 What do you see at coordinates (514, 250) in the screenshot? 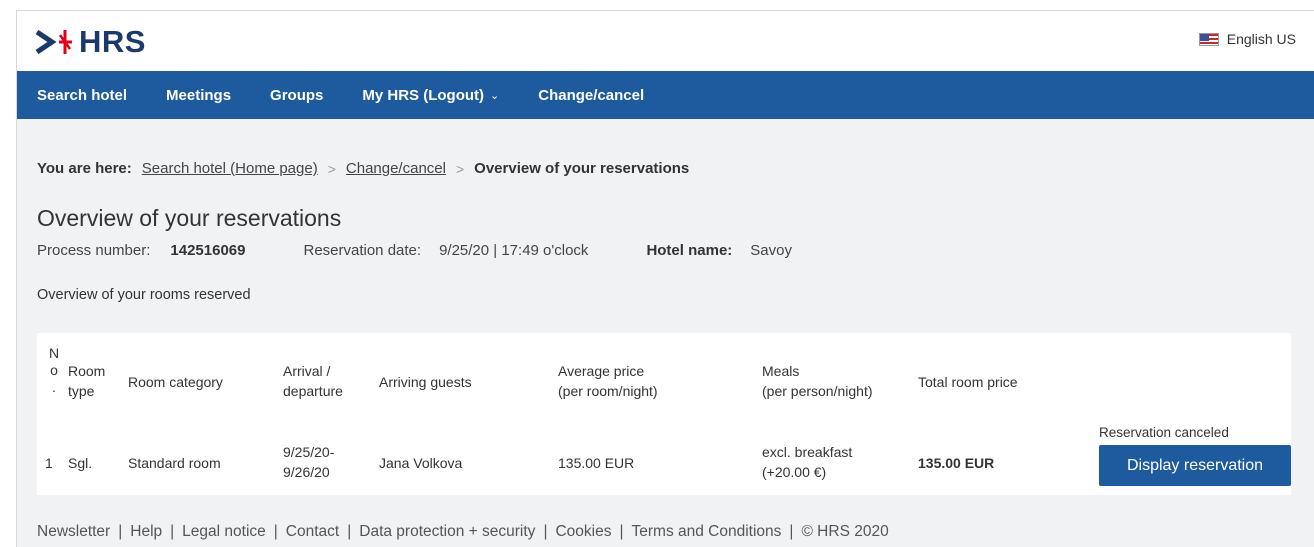
I see `reservation-date-value: 9/25/20 | 17:49 o'clock` at bounding box center [514, 250].